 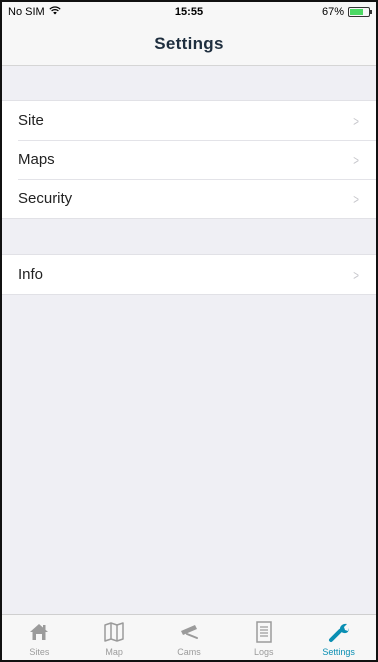 I want to click on tab-sites: Sites, so click(x=39, y=636).